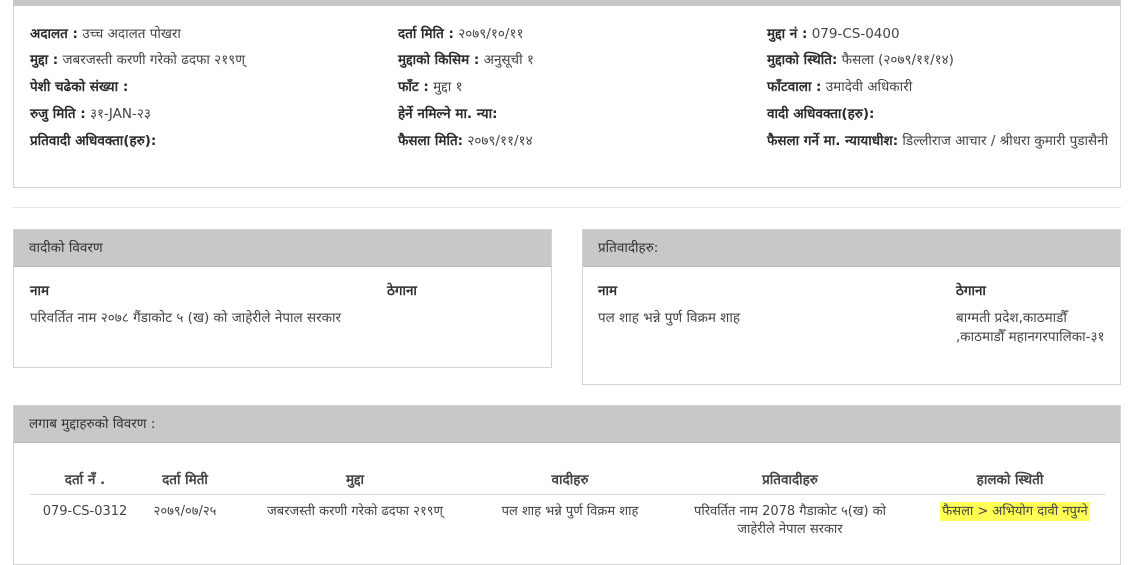 This screenshot has width=1128, height=565. I want to click on plaintiff-lawyer-field: वादी अधिवक्ता(हरु):, so click(820, 114).